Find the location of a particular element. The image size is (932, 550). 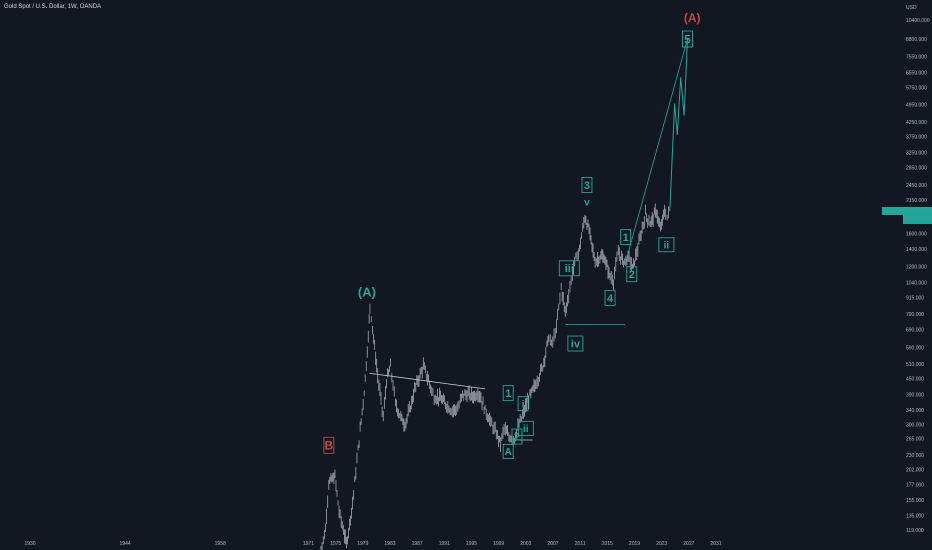

y-tick-label: 390.000 is located at coordinates (915, 396).